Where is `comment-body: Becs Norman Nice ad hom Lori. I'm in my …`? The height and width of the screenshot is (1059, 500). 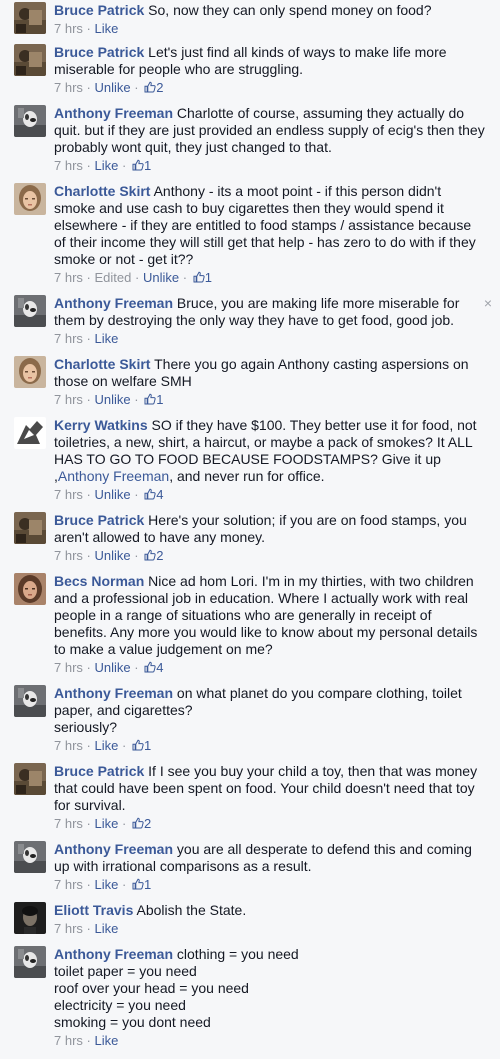 comment-body: Becs Norman Nice ad hom Lori. I'm in my … is located at coordinates (270, 624).